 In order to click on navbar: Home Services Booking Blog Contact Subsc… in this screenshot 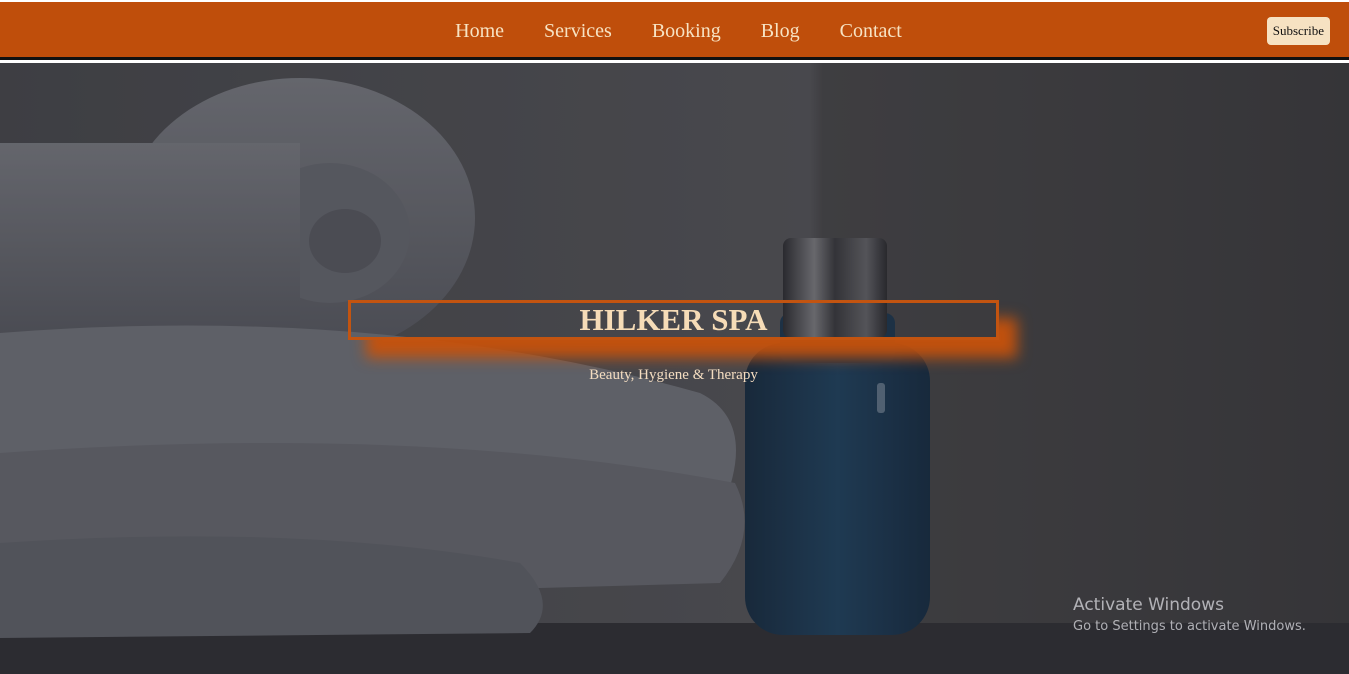, I will do `click(674, 31)`.